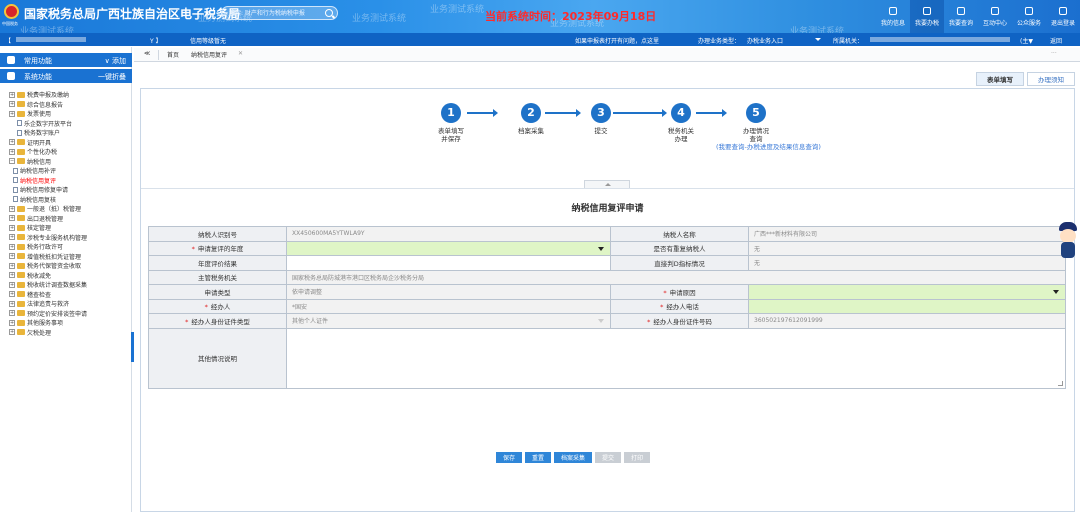 Image resolution: width=1080 pixels, height=512 pixels. Describe the element at coordinates (995, 16) in the screenshot. I see `nav-interaction: 互动中心` at that location.